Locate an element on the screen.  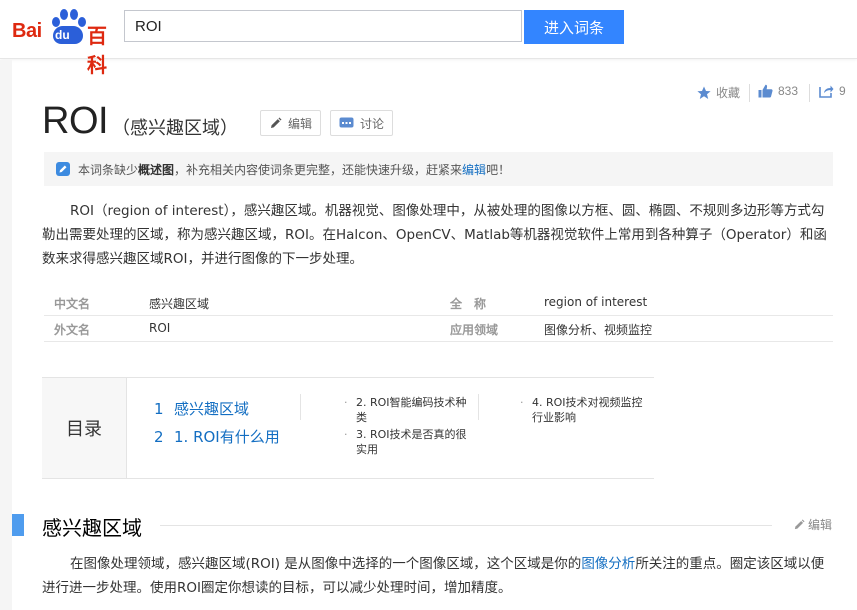
toc-item: 2 1. ROI有什么用 is located at coordinates (217, 436).